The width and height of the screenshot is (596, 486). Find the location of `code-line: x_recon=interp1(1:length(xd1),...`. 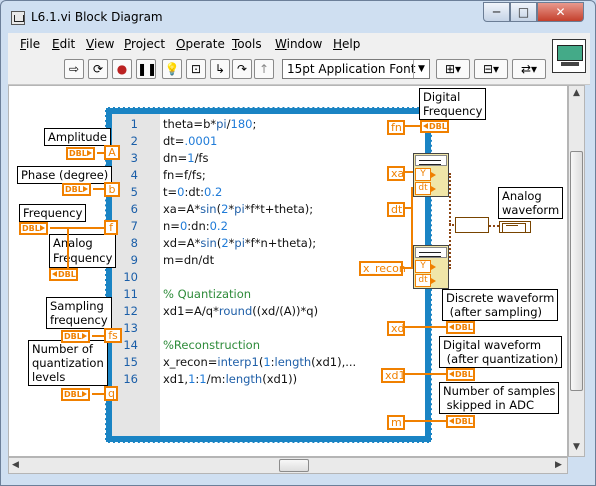

code-line: x_recon=interp1(1:length(xd1),... is located at coordinates (260, 362).